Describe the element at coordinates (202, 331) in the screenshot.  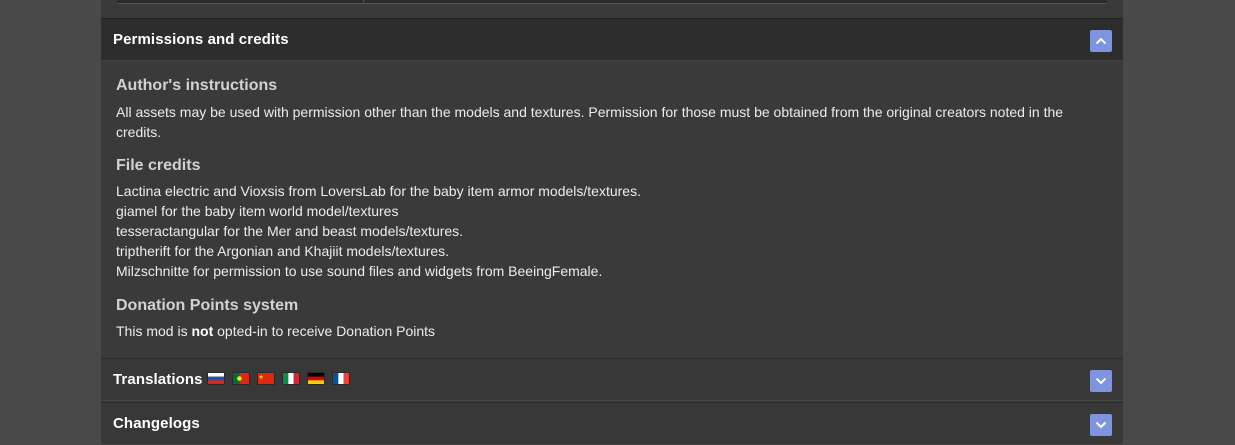
I see `donation-text-emphasis: not` at that location.